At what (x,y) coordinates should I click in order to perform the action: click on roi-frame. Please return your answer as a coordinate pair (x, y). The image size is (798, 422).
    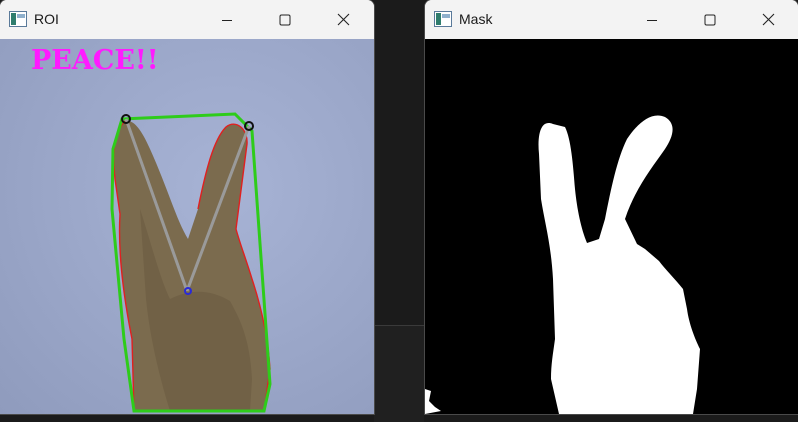
    Looking at the image, I should click on (191, 262).